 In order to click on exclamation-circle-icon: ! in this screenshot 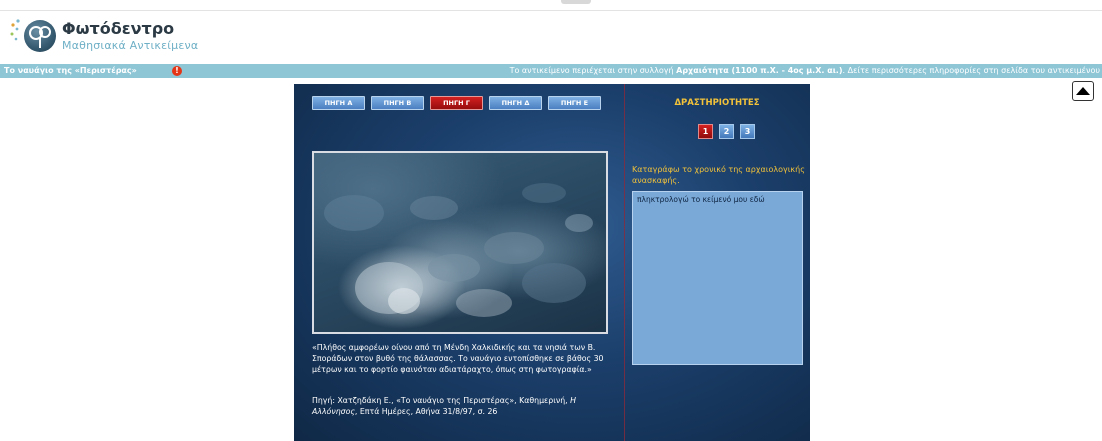, I will do `click(177, 71)`.